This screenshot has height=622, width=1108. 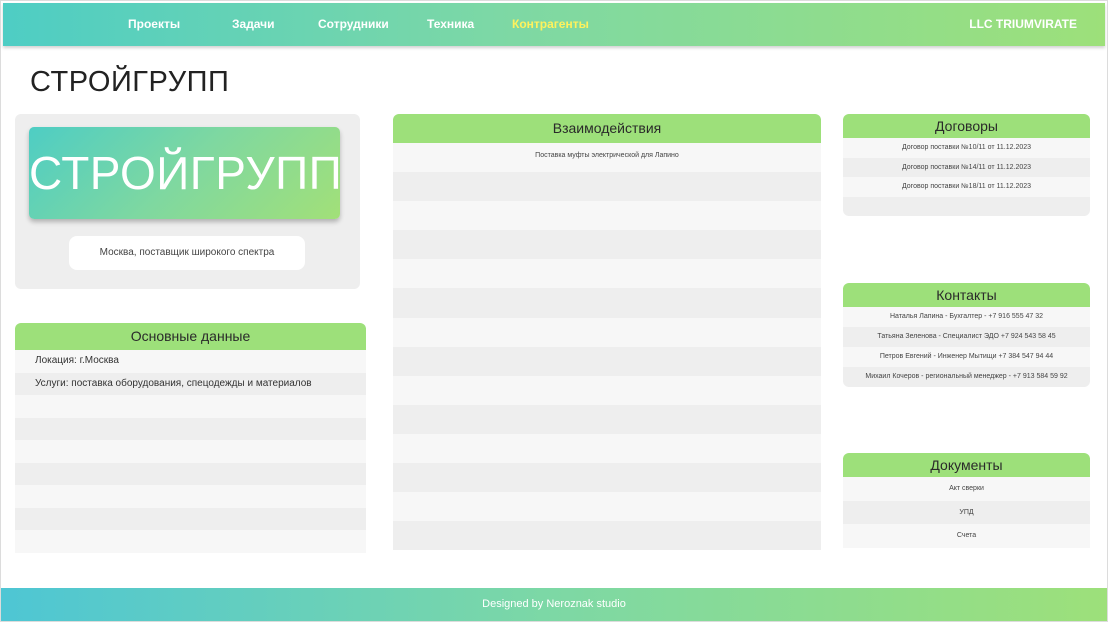 What do you see at coordinates (966, 536) in the screenshot?
I see `document-row: Счета` at bounding box center [966, 536].